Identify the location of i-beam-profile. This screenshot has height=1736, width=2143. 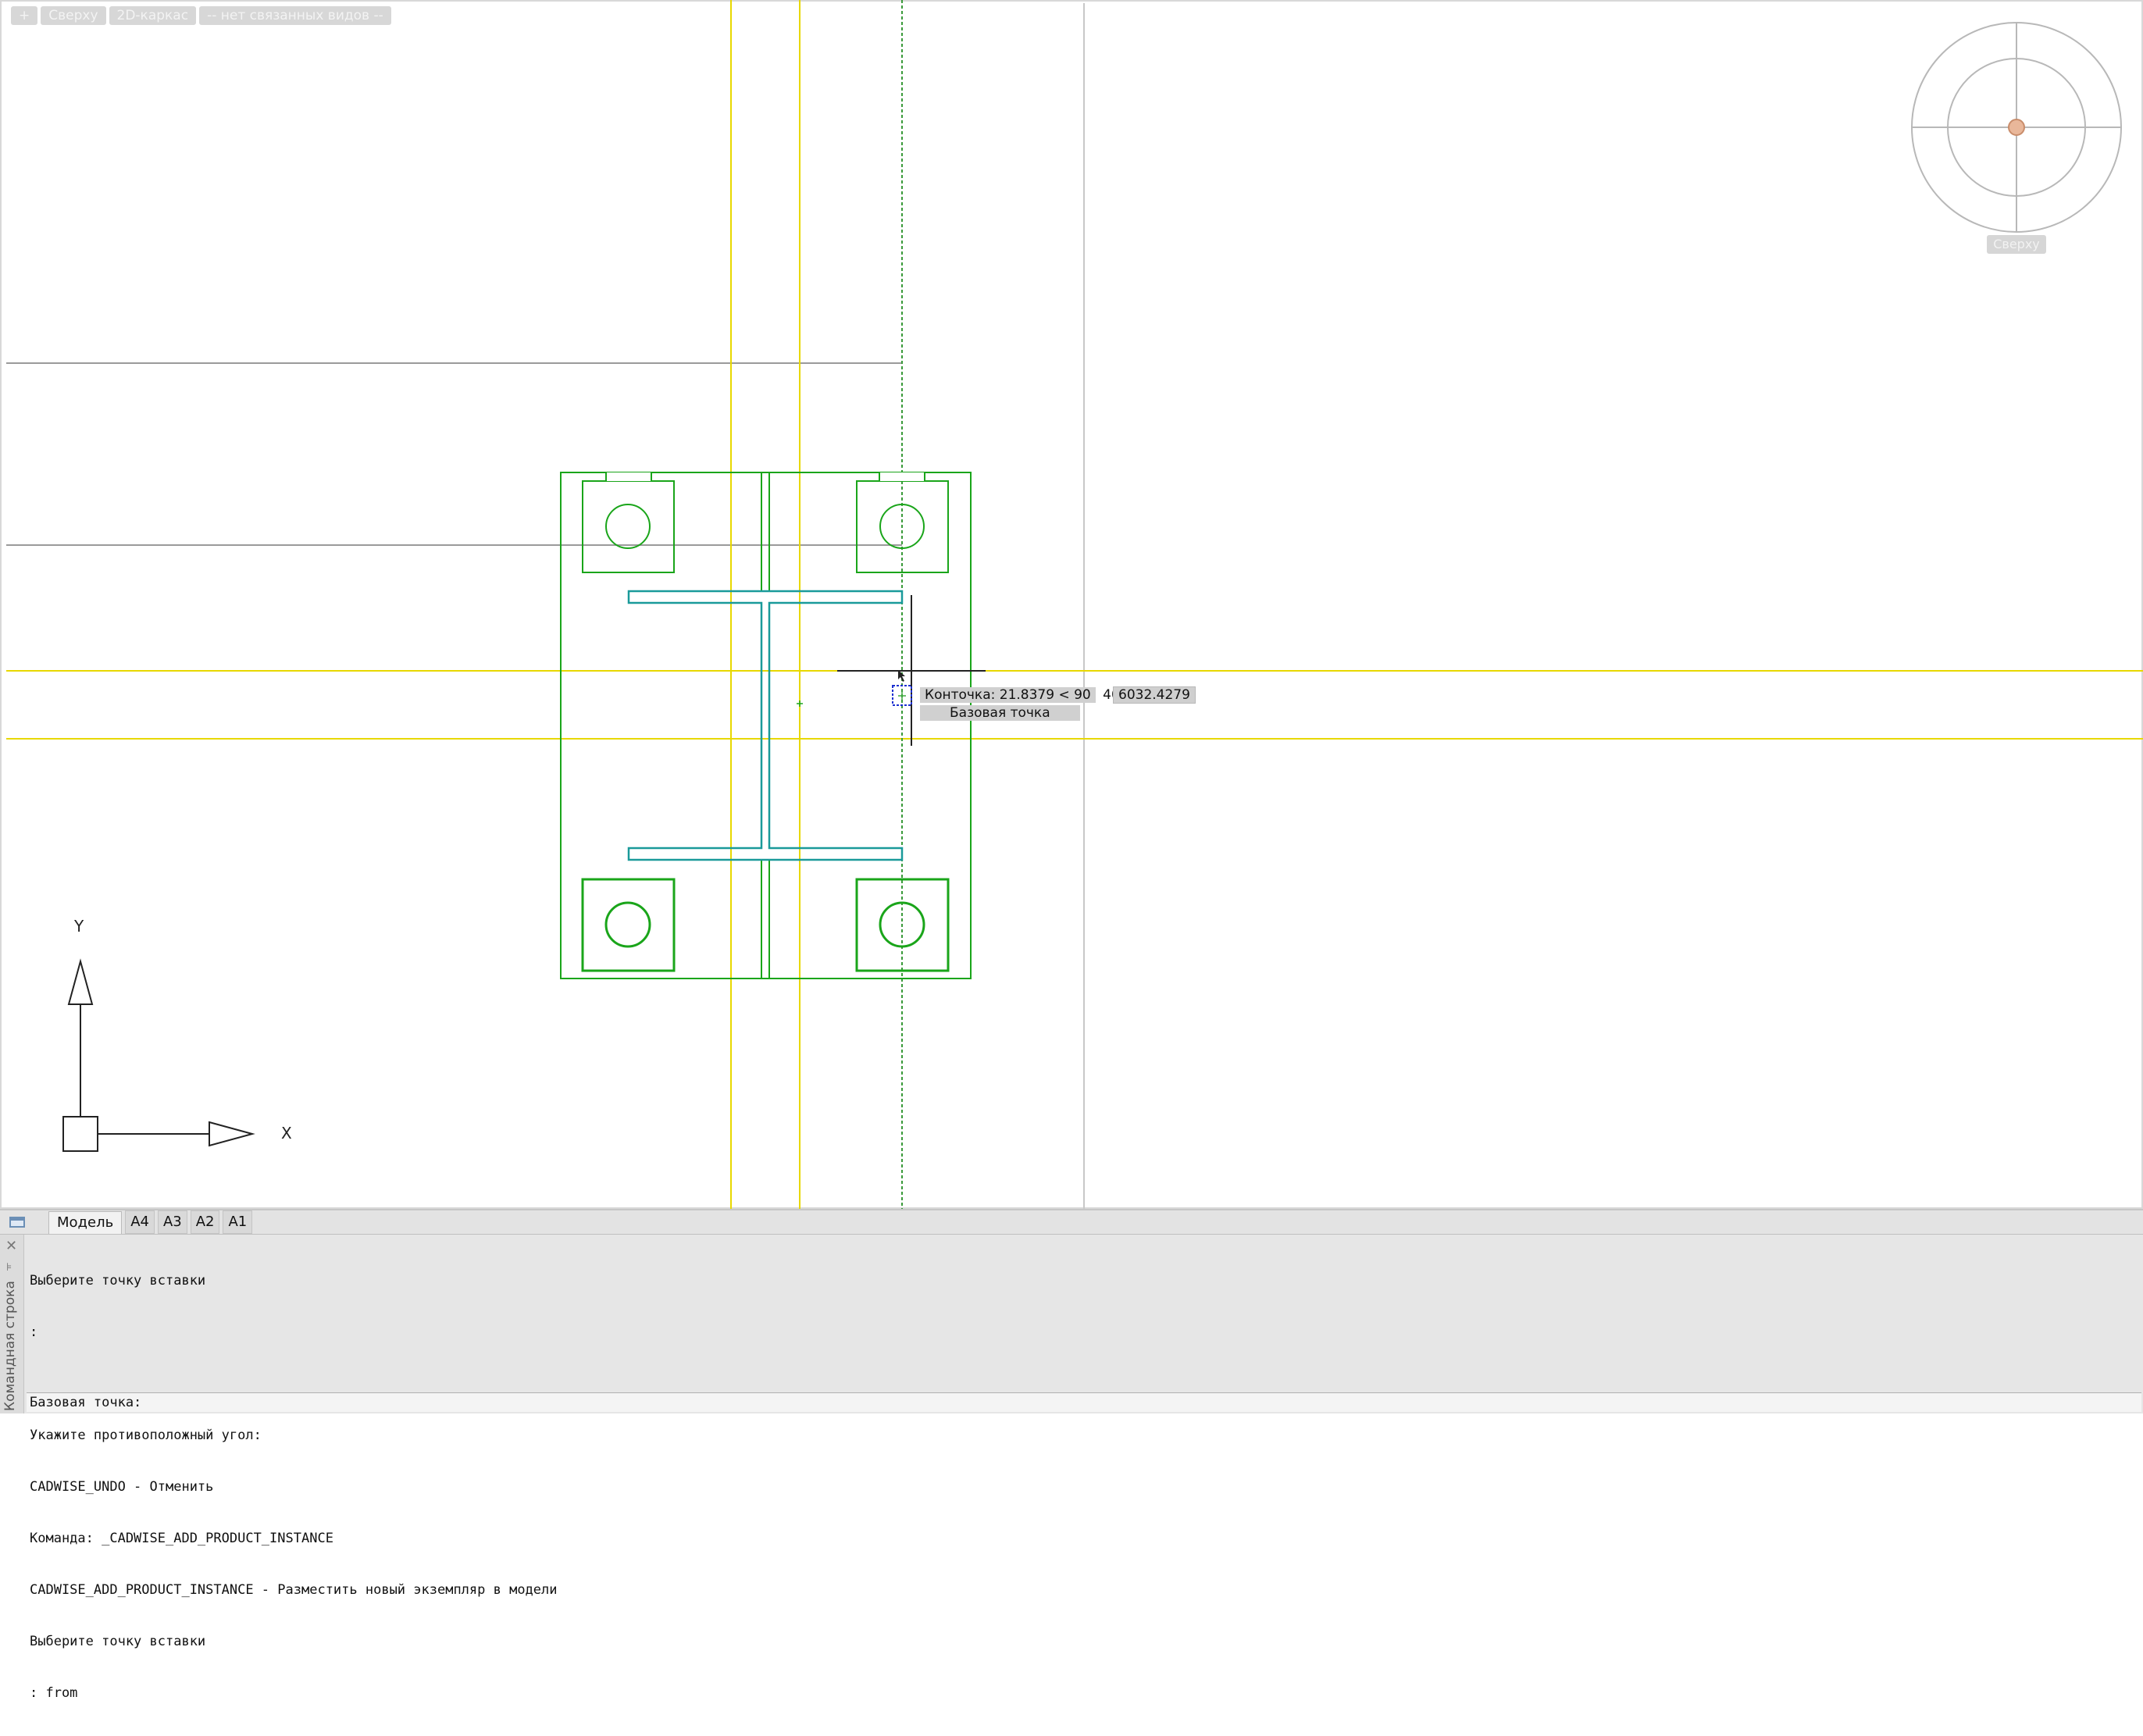
(766, 726).